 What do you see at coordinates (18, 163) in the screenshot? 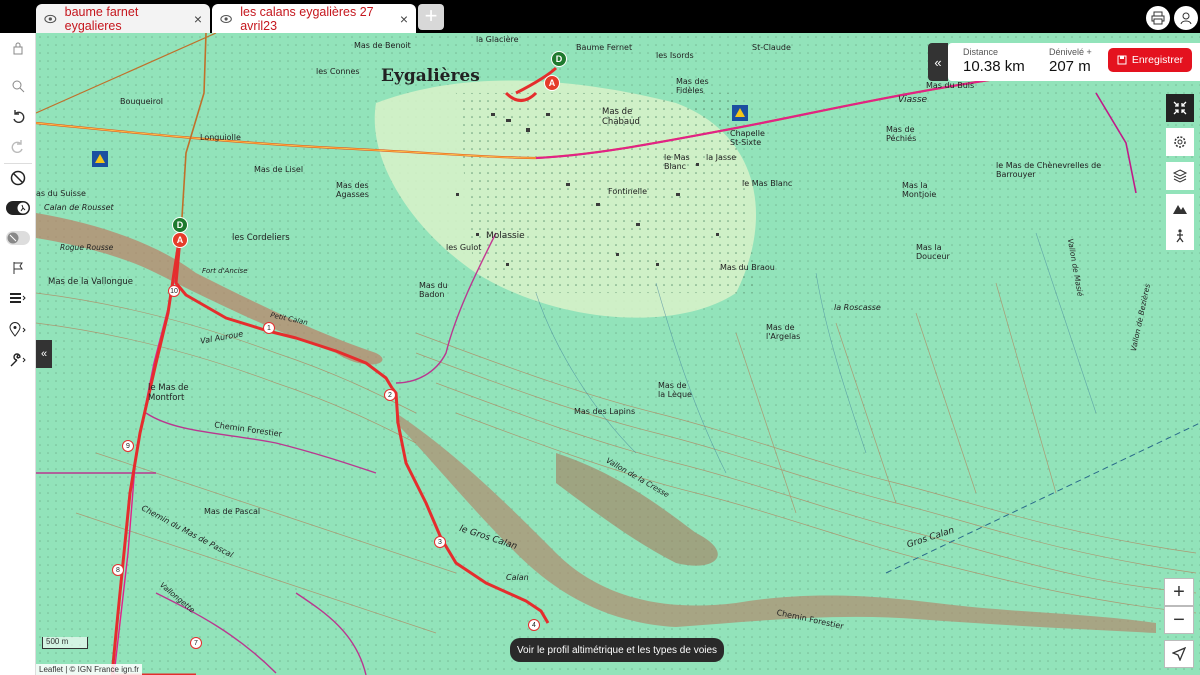
I see `divider` at bounding box center [18, 163].